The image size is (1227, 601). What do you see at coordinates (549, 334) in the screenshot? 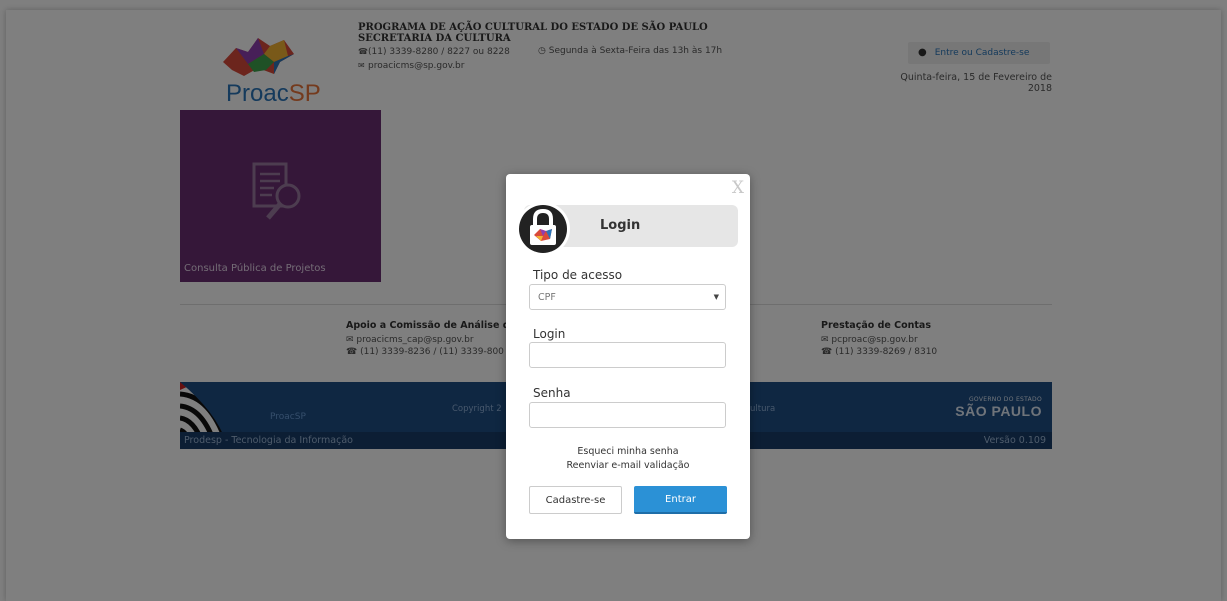
I see `login-label: Login` at bounding box center [549, 334].